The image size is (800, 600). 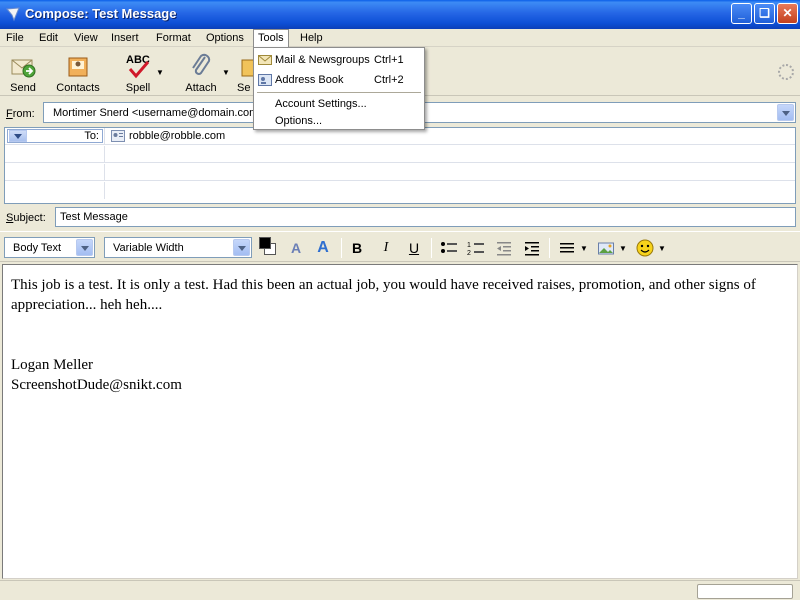 I want to click on menu-options: Options, so click(x=225, y=38).